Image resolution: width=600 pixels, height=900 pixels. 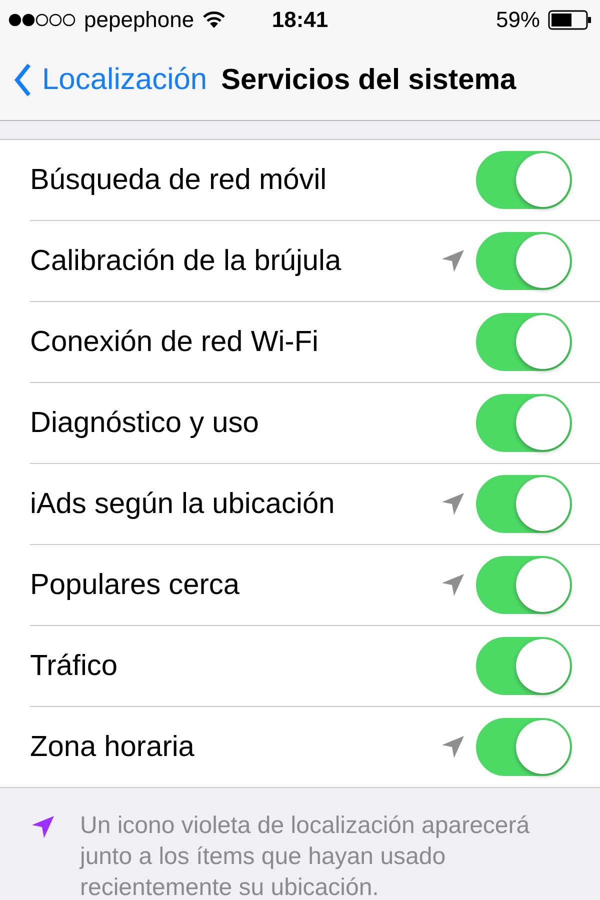 What do you see at coordinates (145, 423) in the screenshot?
I see `row-label: Diagnóstico y uso` at bounding box center [145, 423].